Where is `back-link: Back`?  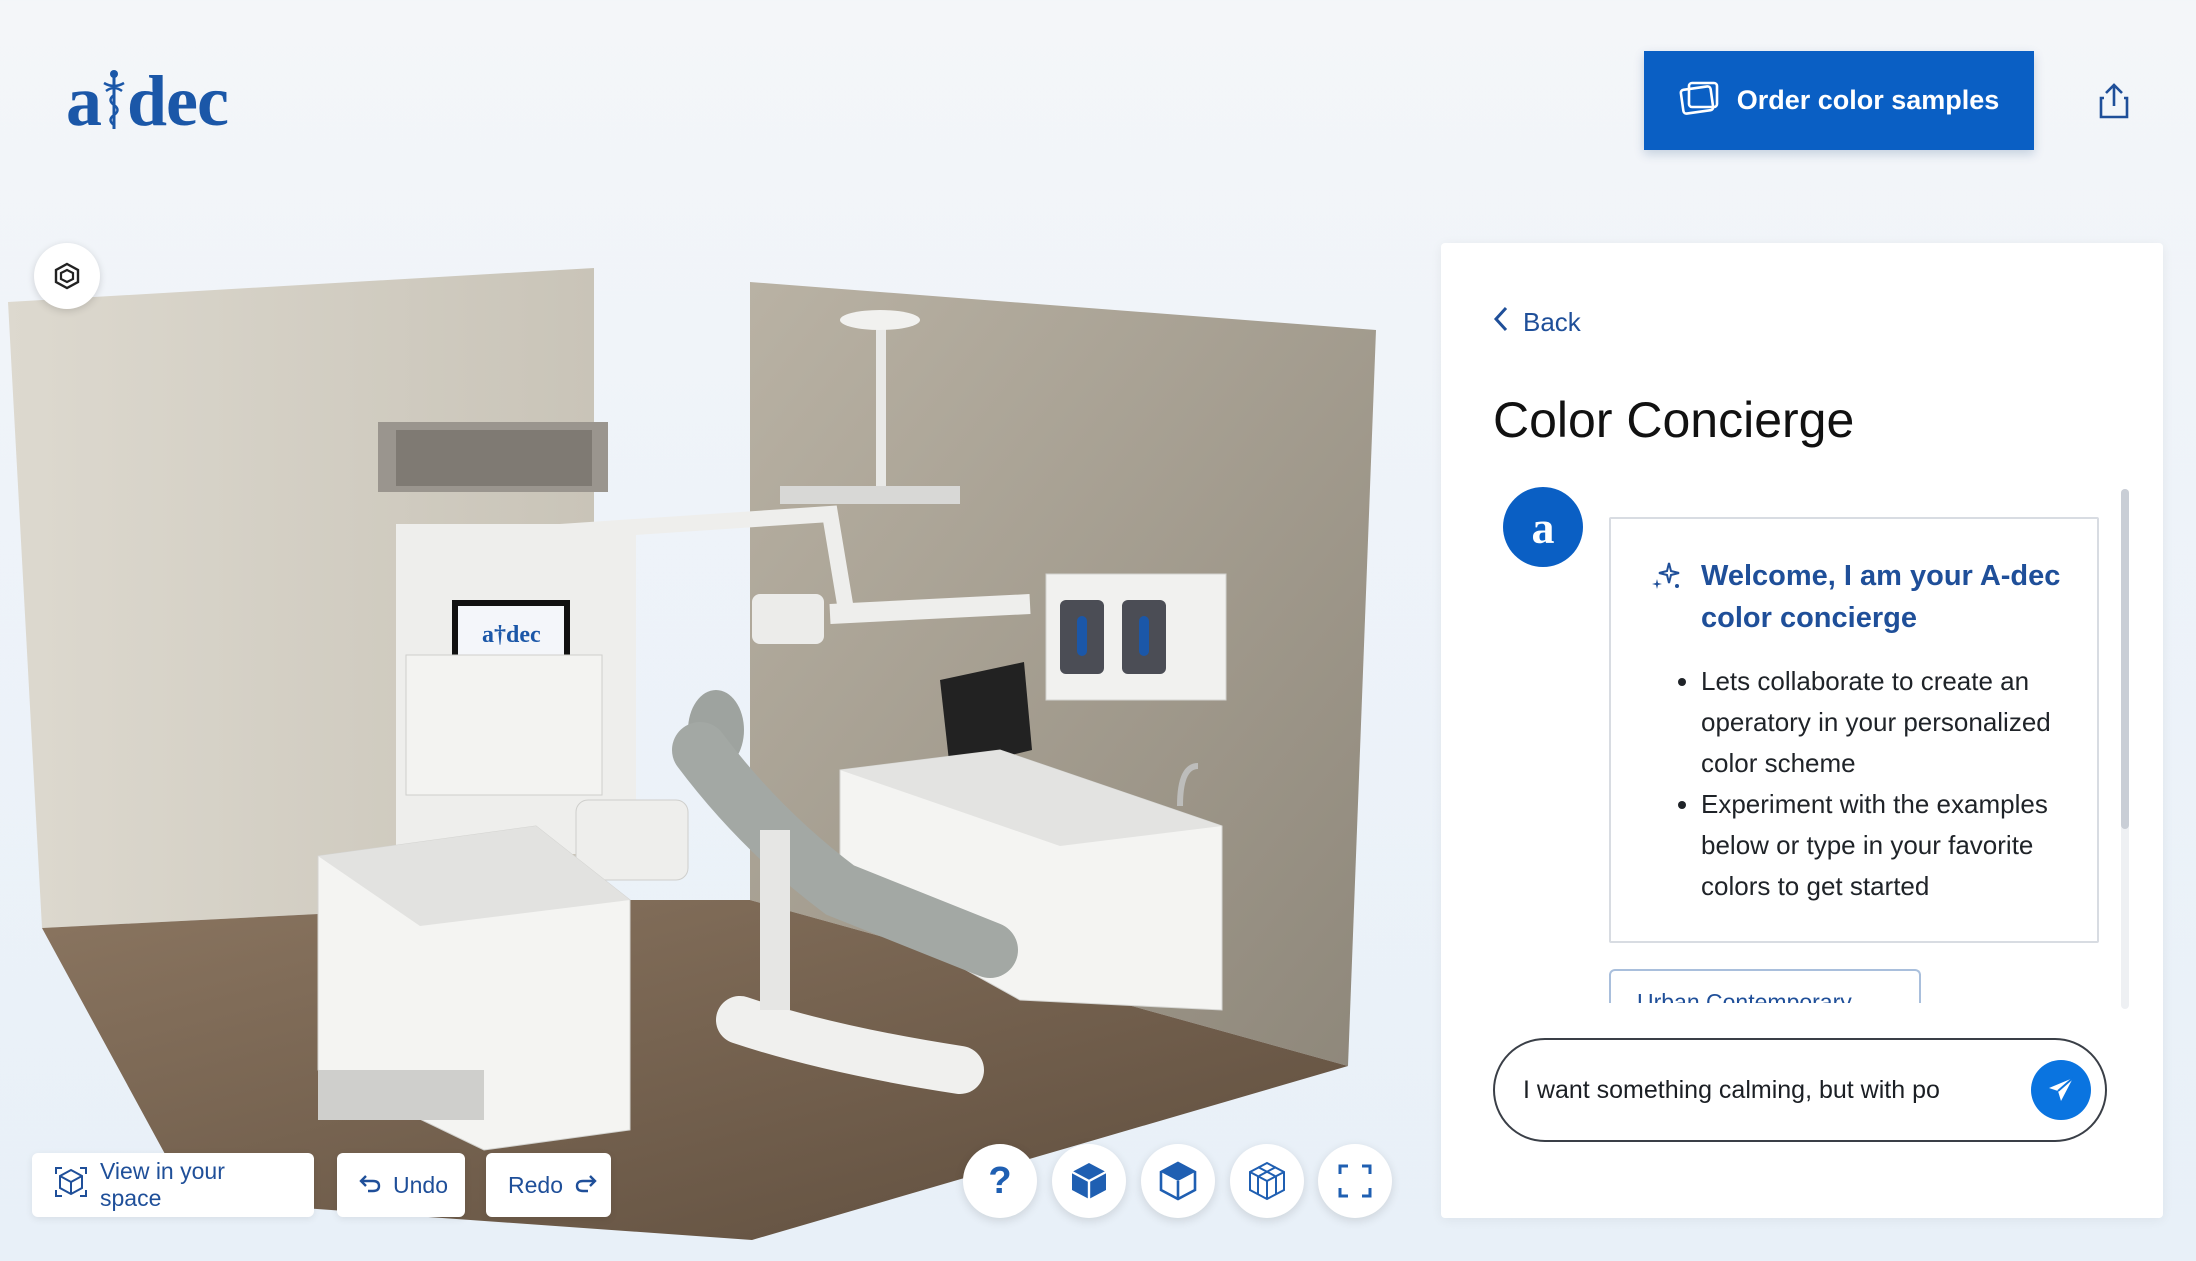 back-link: Back is located at coordinates (1537, 322).